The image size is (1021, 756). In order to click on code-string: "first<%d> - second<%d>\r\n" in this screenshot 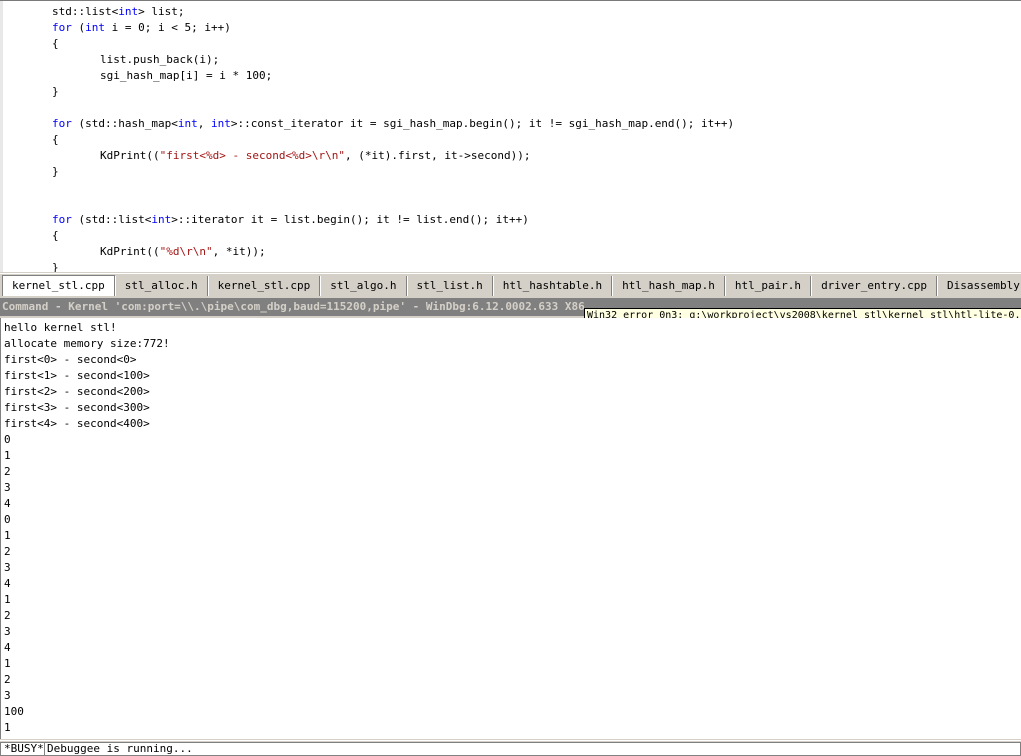, I will do `click(252, 155)`.